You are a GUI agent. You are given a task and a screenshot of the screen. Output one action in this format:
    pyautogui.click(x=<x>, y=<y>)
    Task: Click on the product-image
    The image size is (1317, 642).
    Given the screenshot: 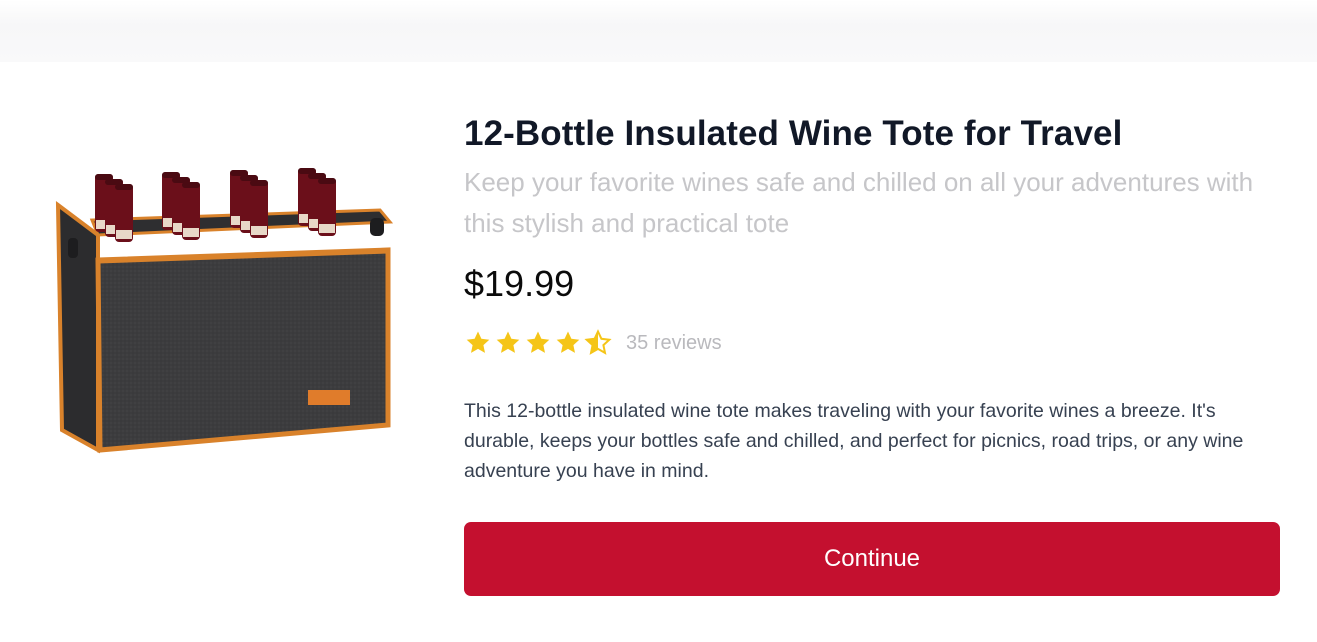 What is the action you would take?
    pyautogui.click(x=230, y=310)
    